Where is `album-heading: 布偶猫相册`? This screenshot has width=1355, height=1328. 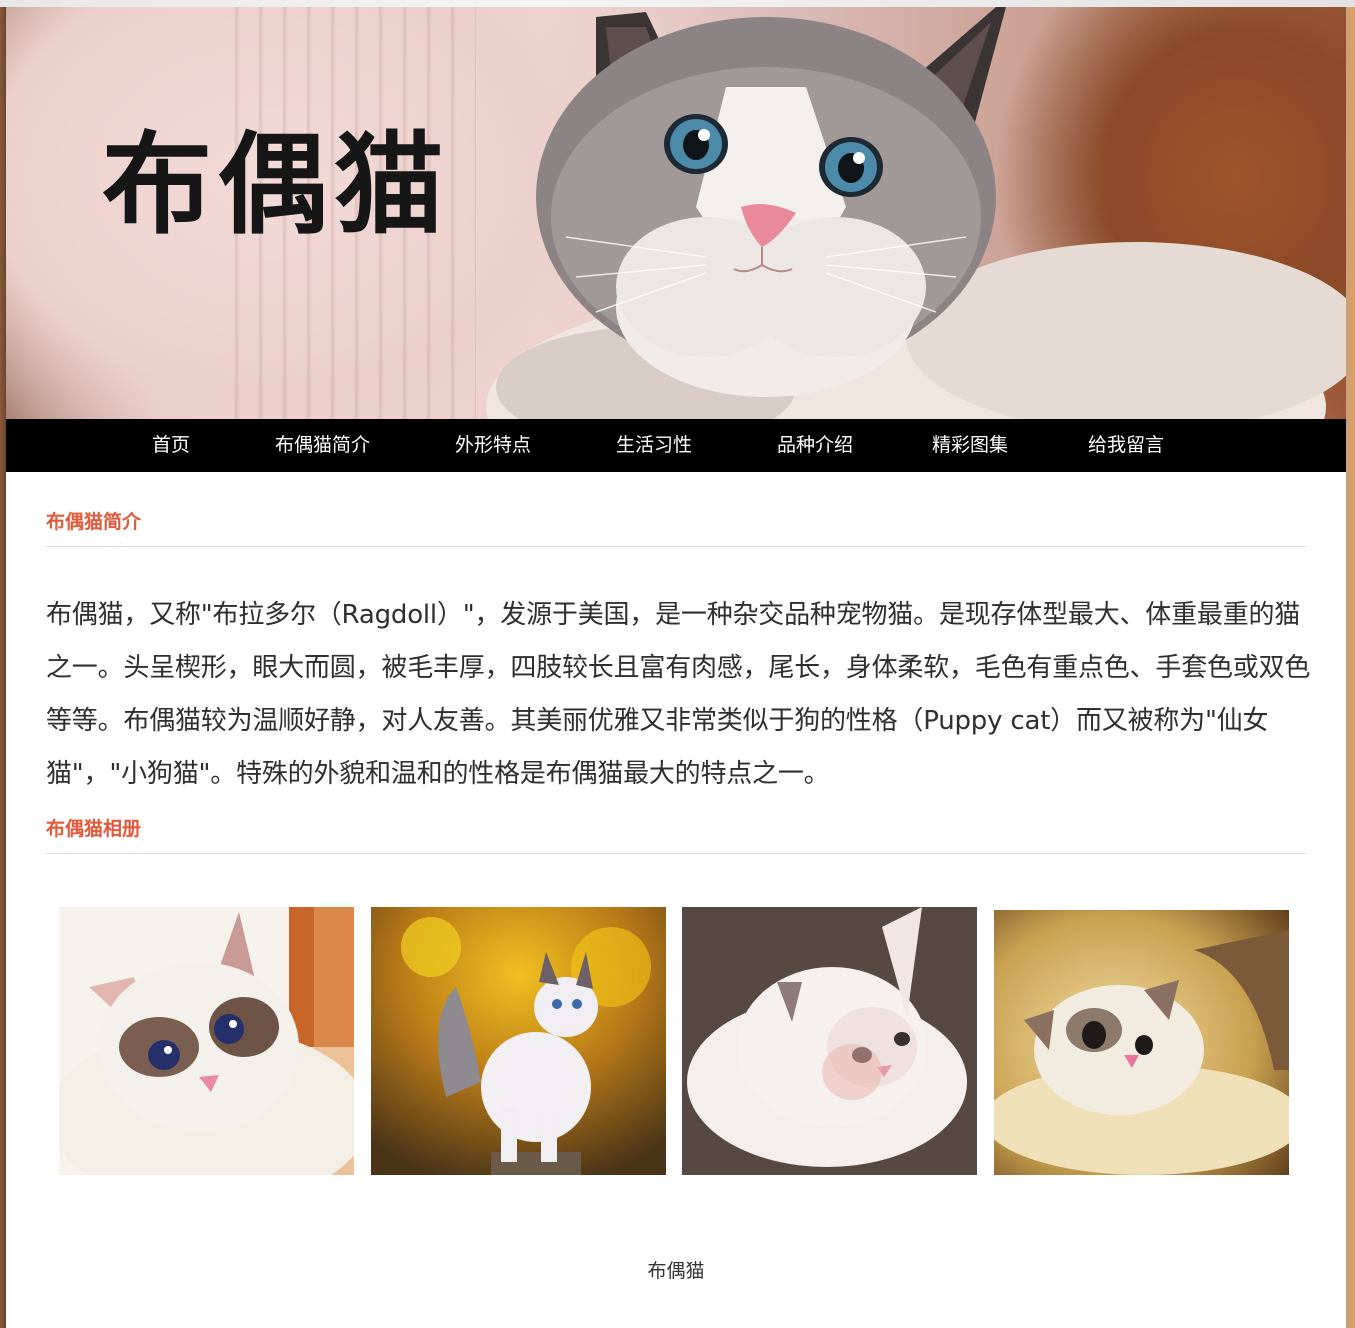 album-heading: 布偶猫相册 is located at coordinates (676, 834).